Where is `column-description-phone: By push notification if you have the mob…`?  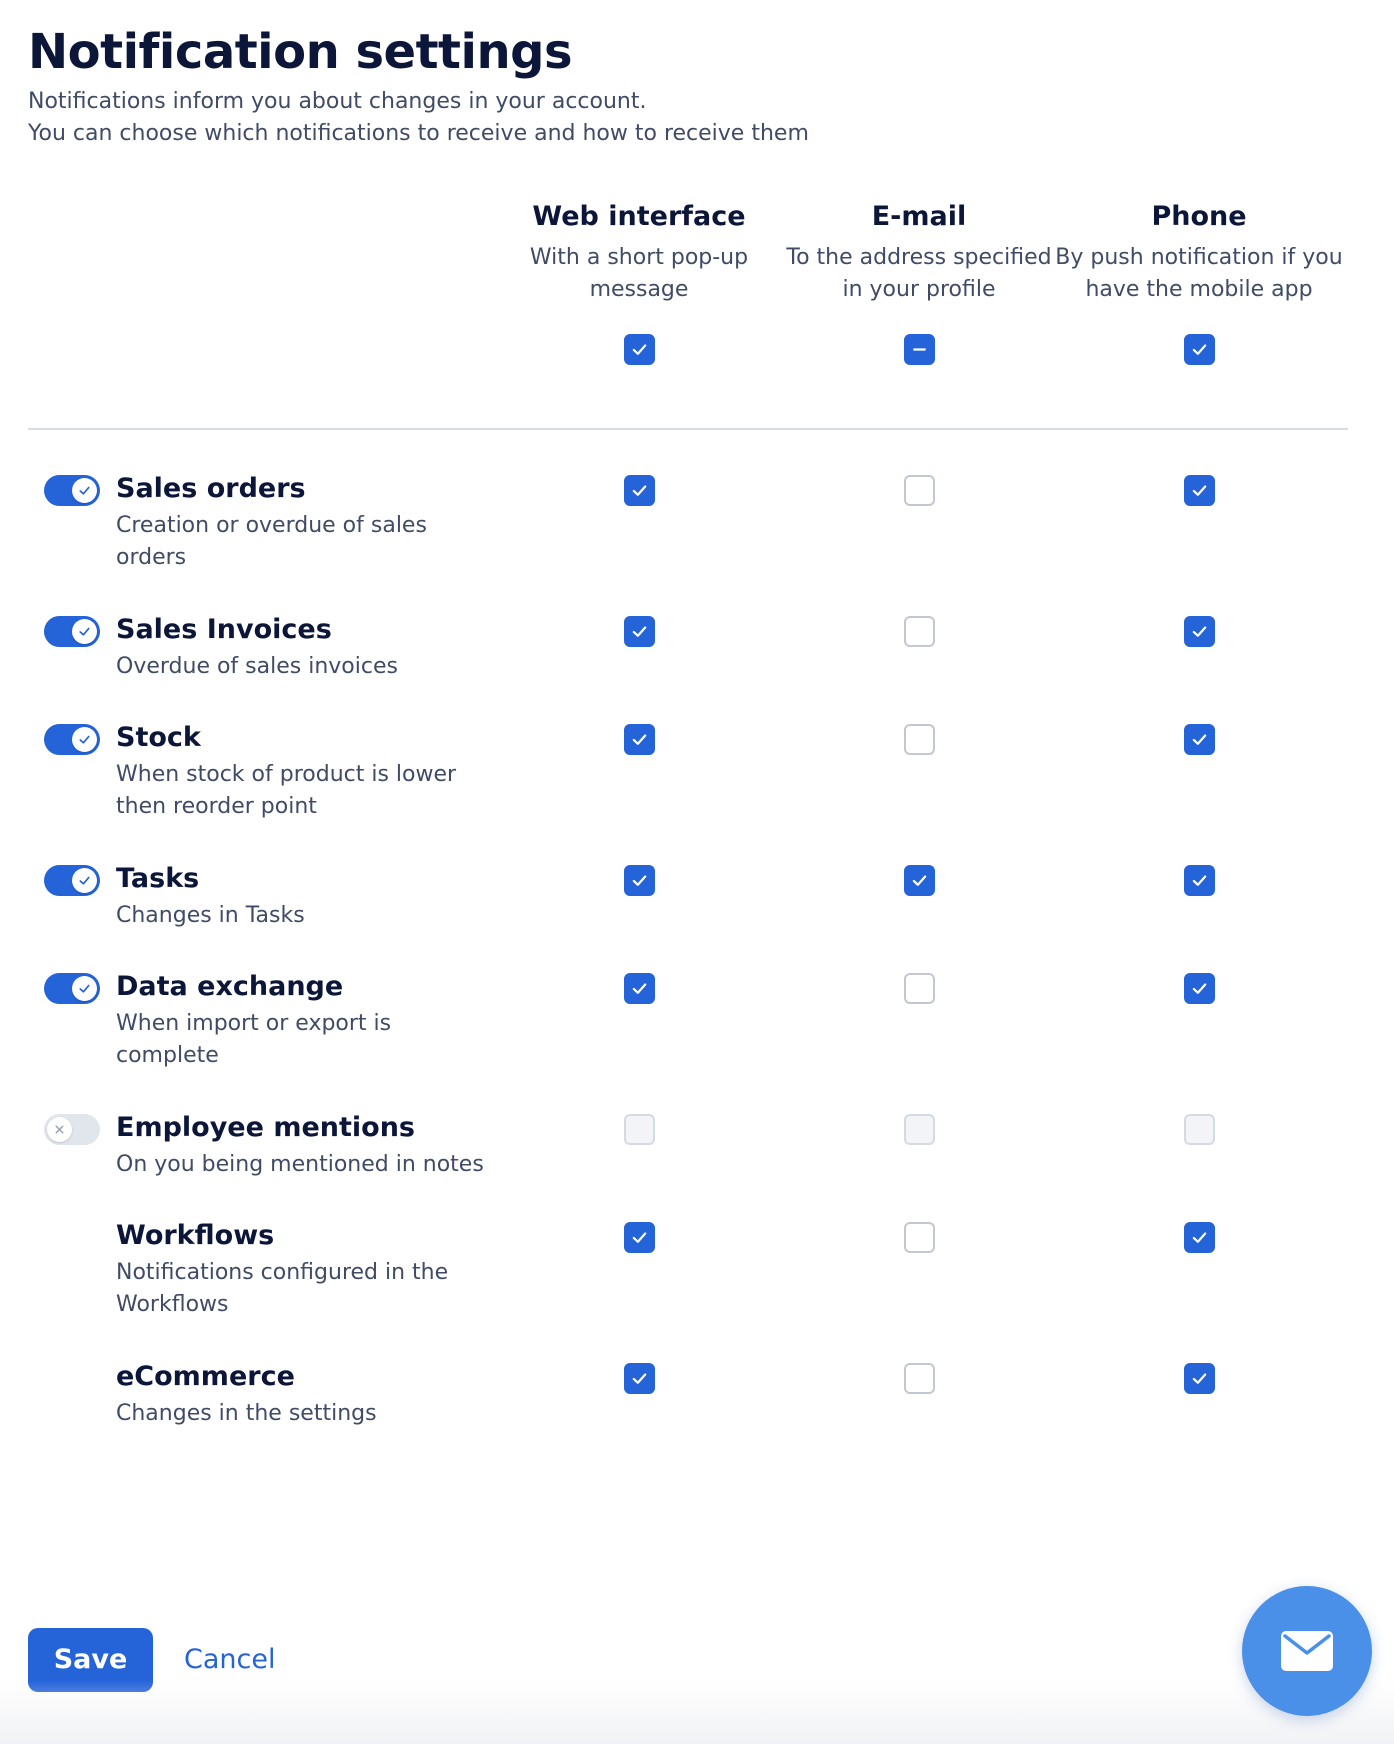
column-description-phone: By push notification if you have the mob… is located at coordinates (1199, 273).